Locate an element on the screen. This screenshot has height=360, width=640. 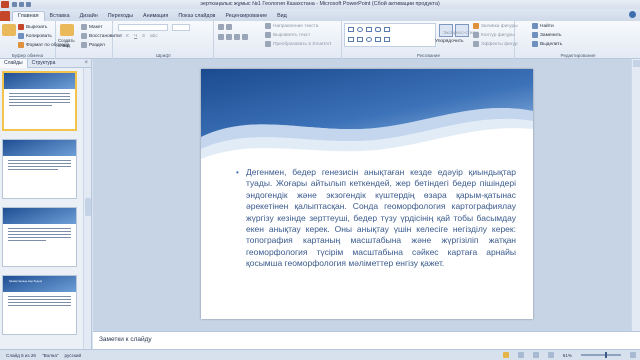
star-shape-icon is located at coordinates (360, 39).